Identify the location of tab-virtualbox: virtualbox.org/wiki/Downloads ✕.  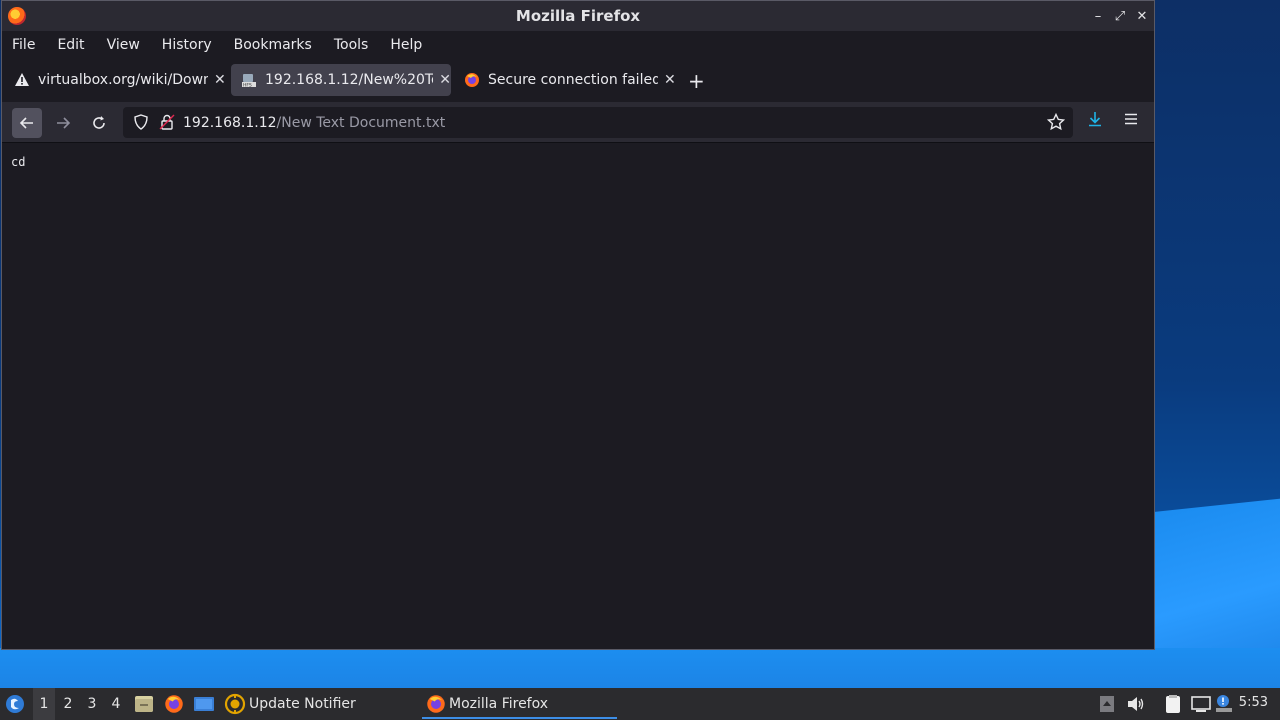
(115, 80).